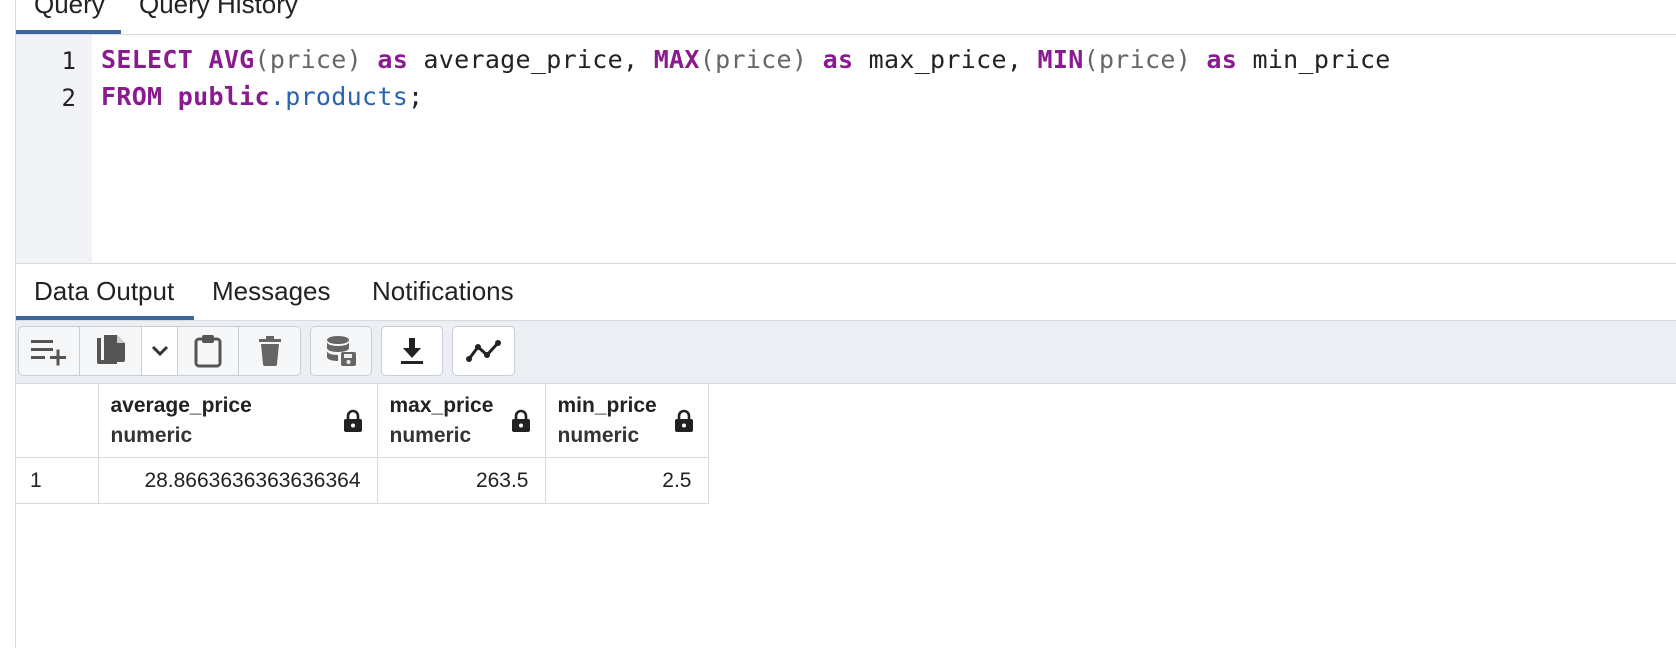 This screenshot has width=1676, height=648. Describe the element at coordinates (416, 96) in the screenshot. I see `semicolon: ;` at that location.